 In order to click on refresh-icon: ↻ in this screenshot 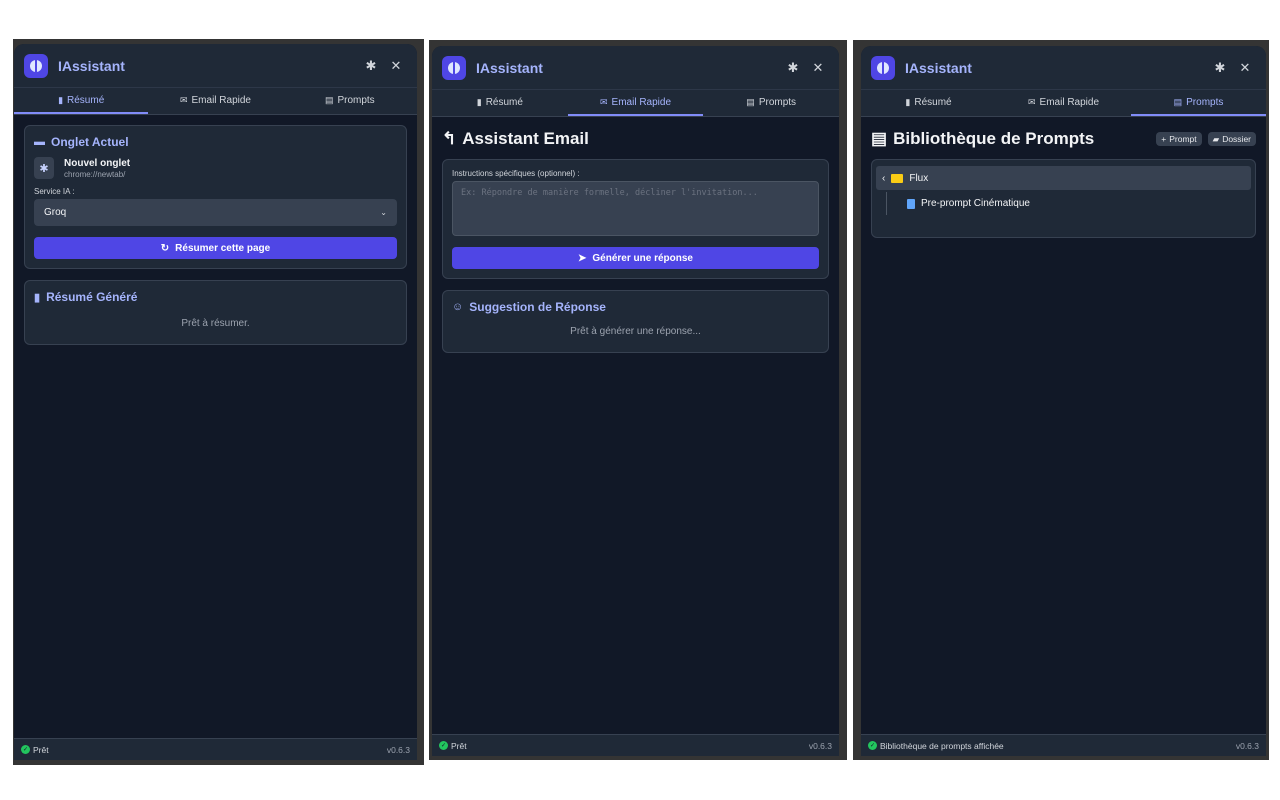, I will do `click(165, 248)`.